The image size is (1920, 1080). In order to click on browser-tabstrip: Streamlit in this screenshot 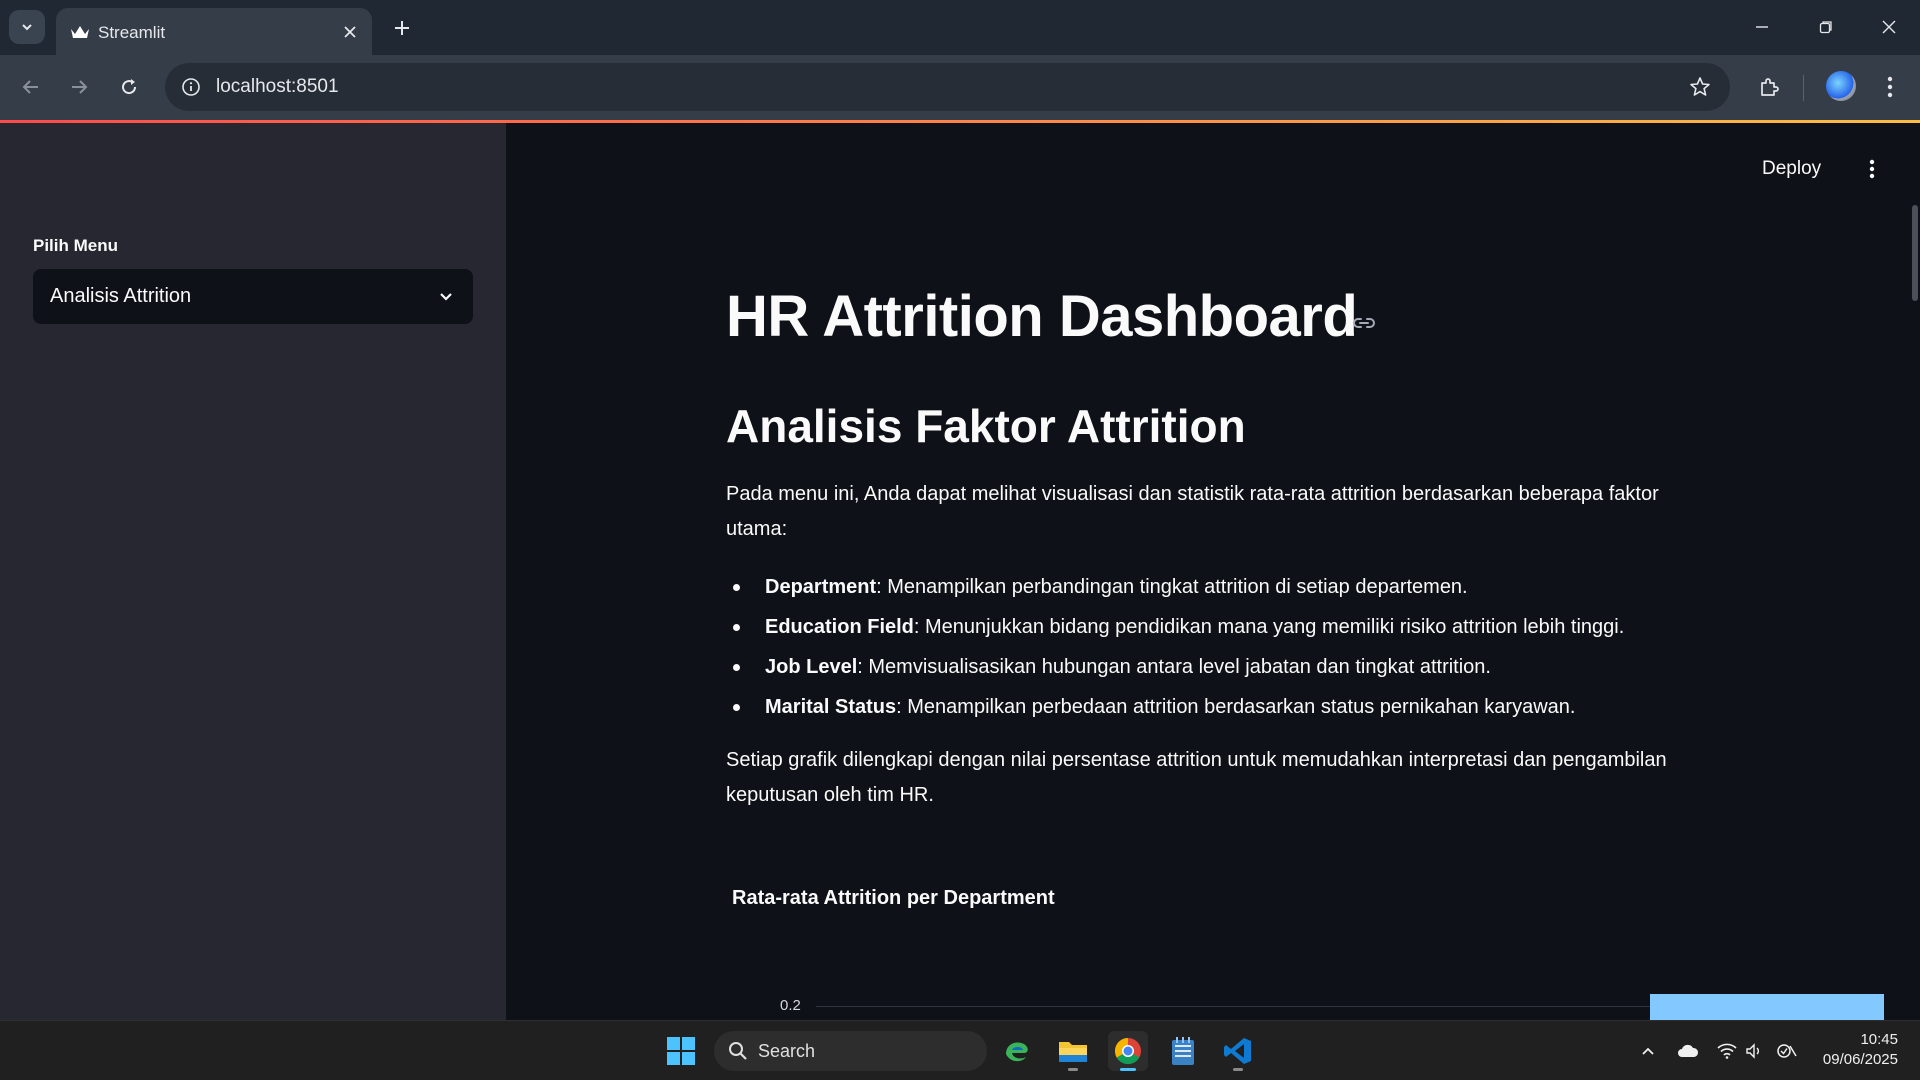, I will do `click(960, 27)`.